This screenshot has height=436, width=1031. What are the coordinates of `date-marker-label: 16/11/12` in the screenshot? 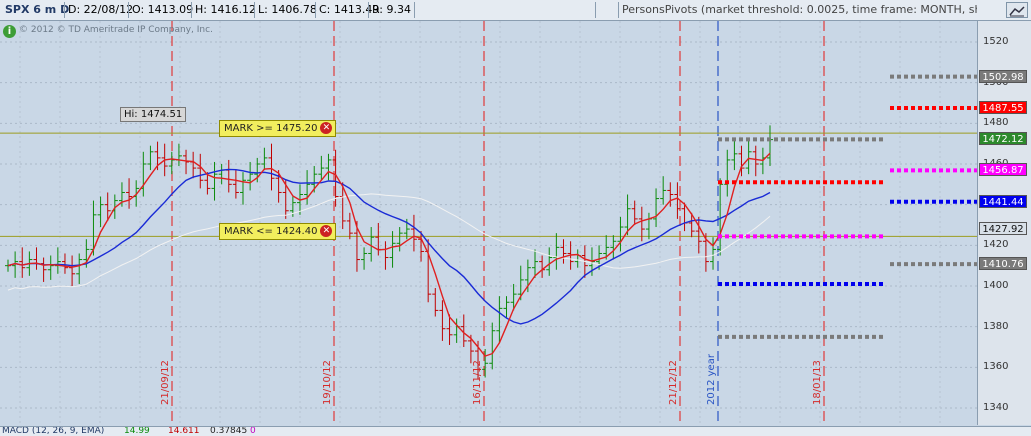 It's located at (477, 382).